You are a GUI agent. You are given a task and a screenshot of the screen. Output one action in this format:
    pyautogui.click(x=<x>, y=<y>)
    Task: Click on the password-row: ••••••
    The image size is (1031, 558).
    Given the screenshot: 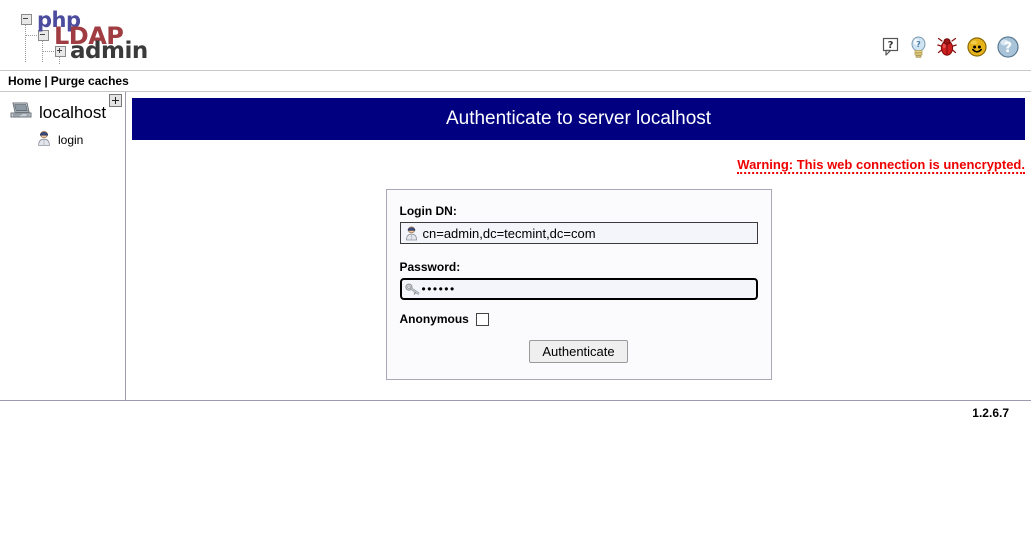 What is the action you would take?
    pyautogui.click(x=578, y=289)
    